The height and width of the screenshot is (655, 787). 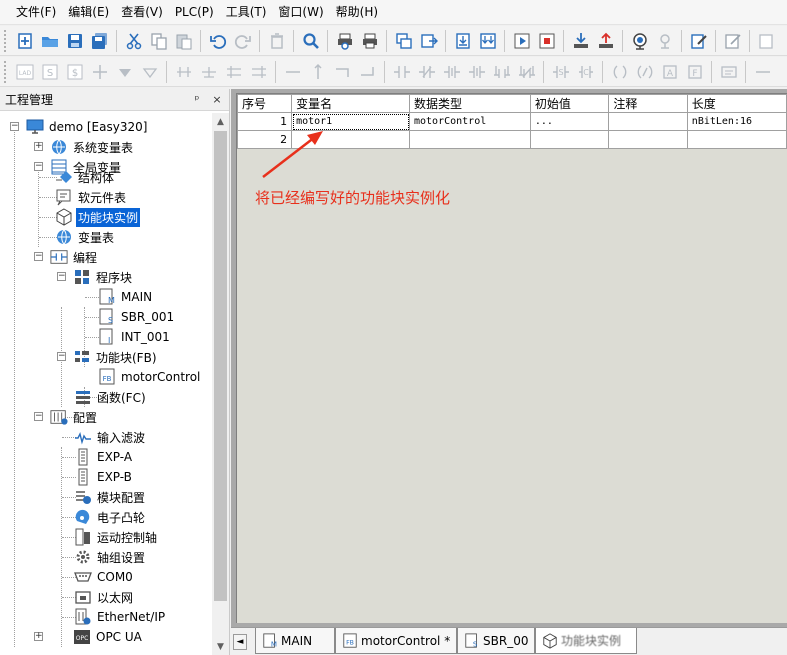 What do you see at coordinates (240, 642) in the screenshot?
I see `tab-scroll-left-icon: ◄` at bounding box center [240, 642].